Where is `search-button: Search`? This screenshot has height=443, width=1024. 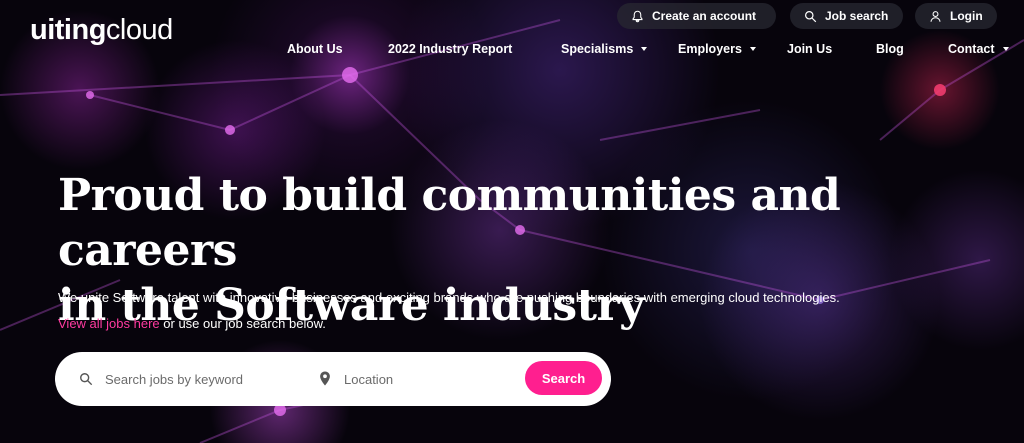 search-button: Search is located at coordinates (563, 378).